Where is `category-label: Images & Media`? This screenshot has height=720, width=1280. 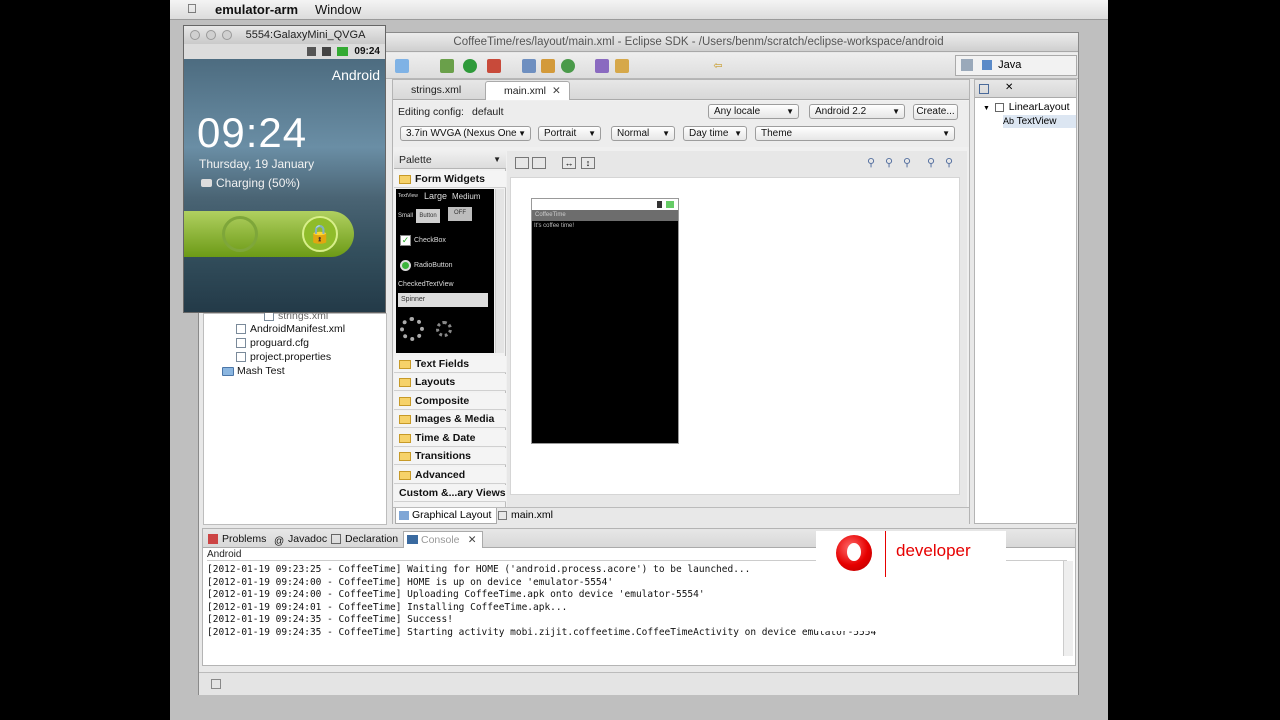 category-label: Images & Media is located at coordinates (455, 419).